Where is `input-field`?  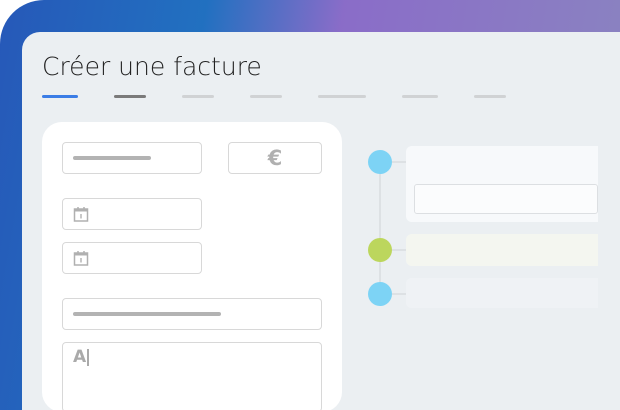
input-field is located at coordinates (506, 199).